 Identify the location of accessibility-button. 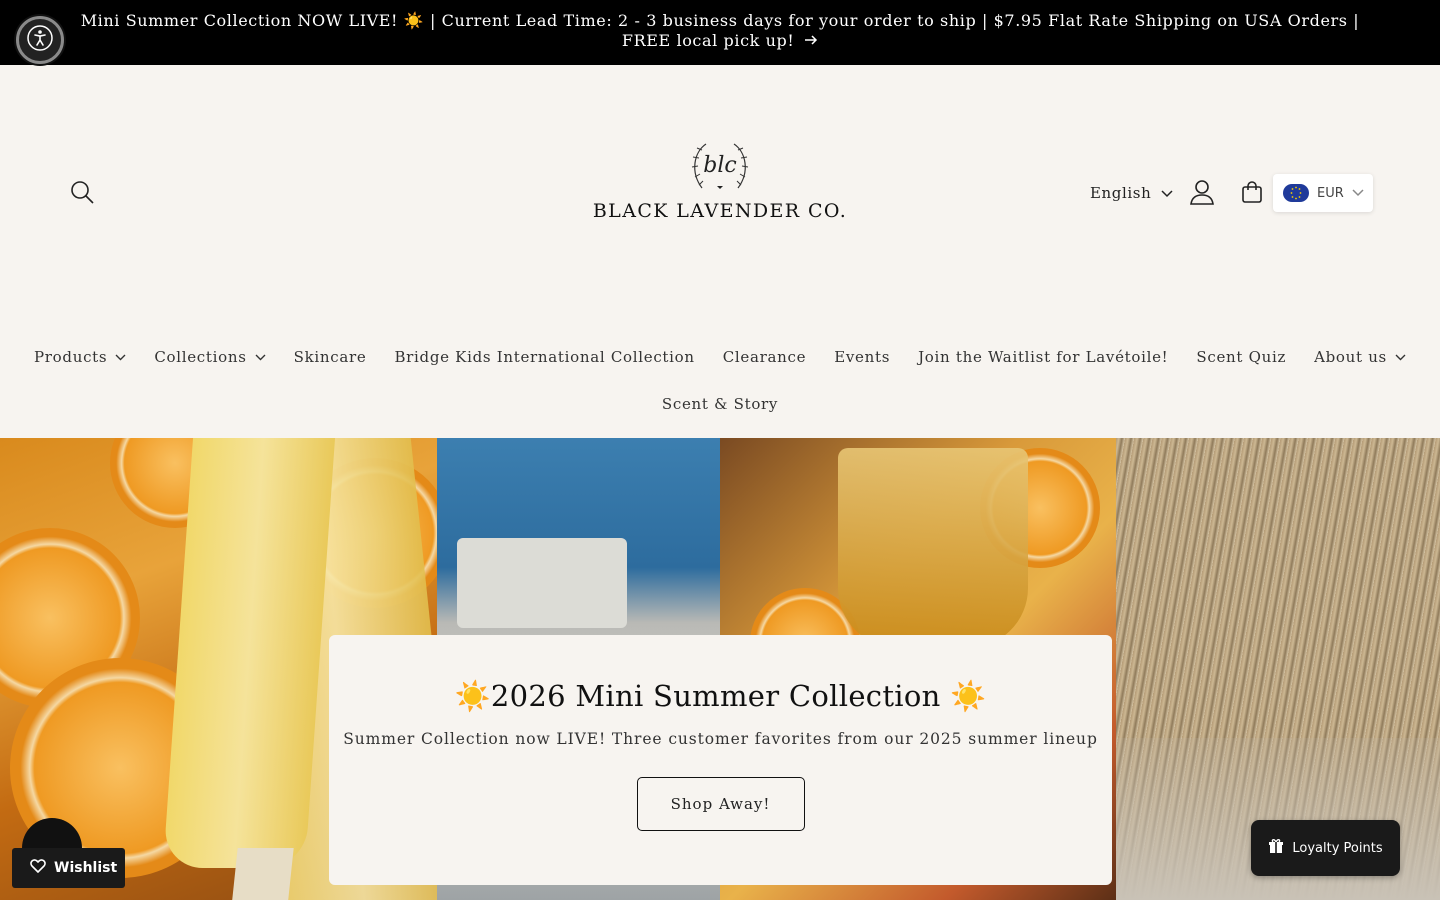
(40, 40).